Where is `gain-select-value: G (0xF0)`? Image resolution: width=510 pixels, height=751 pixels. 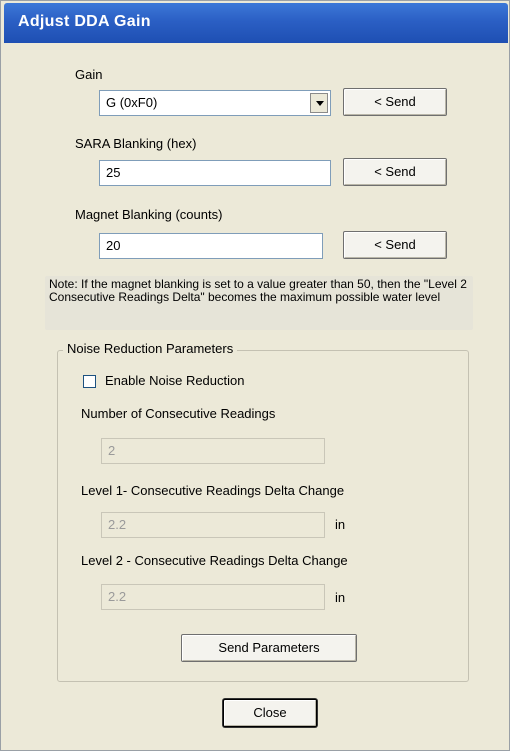
gain-select-value: G (0xF0) is located at coordinates (132, 102).